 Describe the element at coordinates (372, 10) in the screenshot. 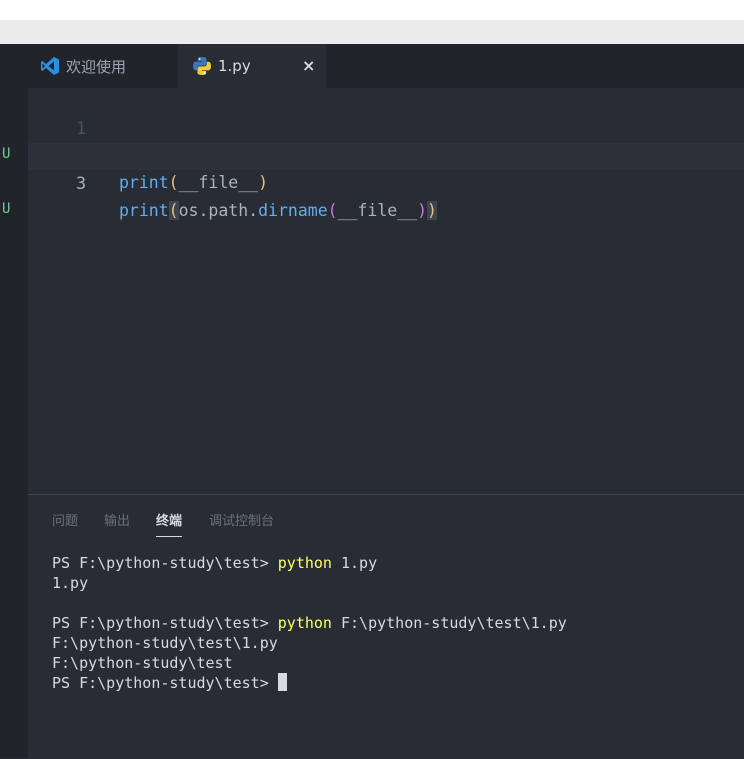

I see `window-top-bar` at that location.